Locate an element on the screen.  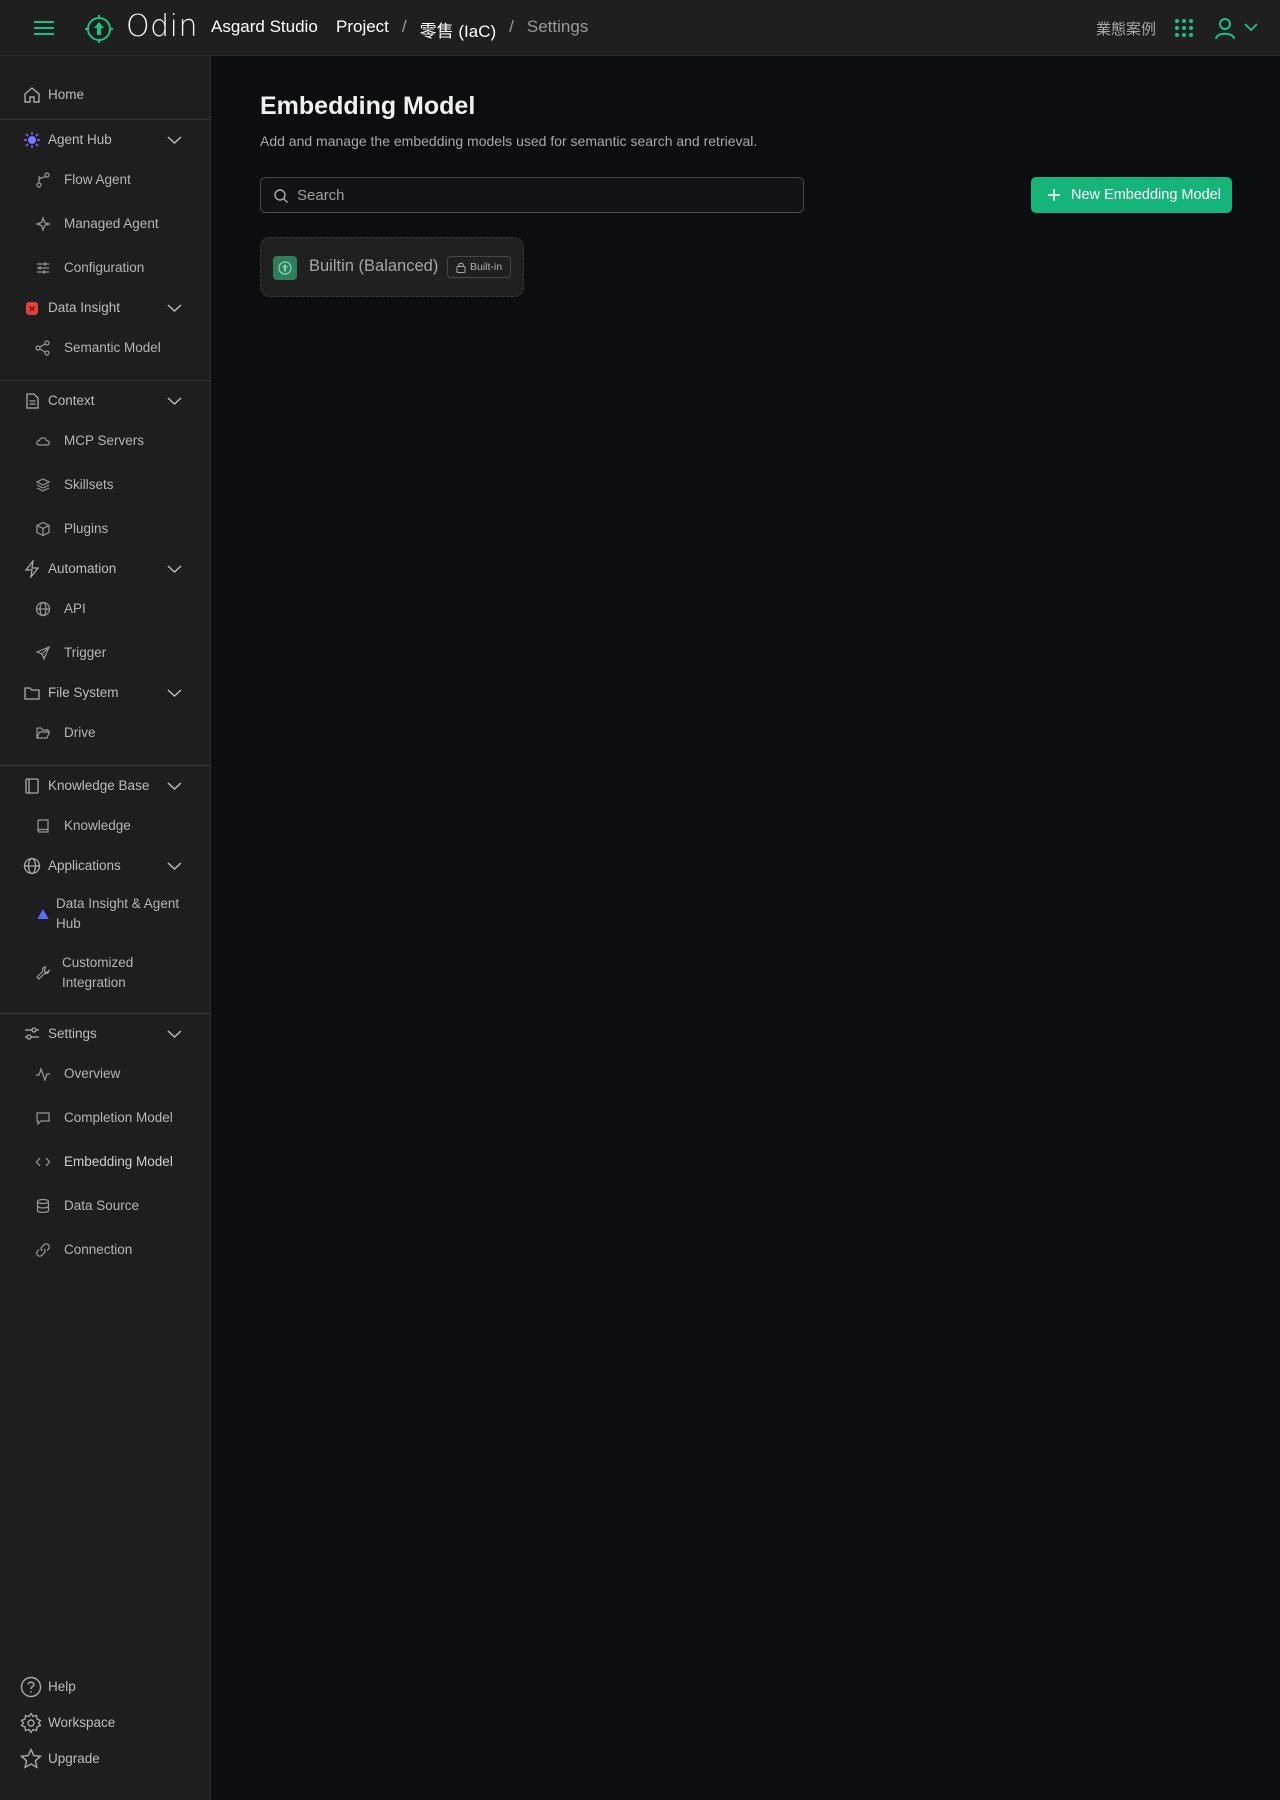
sidebar-item-label: Home is located at coordinates (66, 94).